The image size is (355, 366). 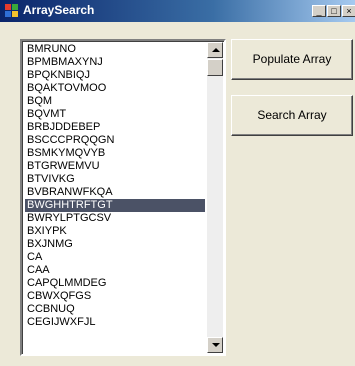 I want to click on list-item: BVBRANWFKQA, so click(x=115, y=192).